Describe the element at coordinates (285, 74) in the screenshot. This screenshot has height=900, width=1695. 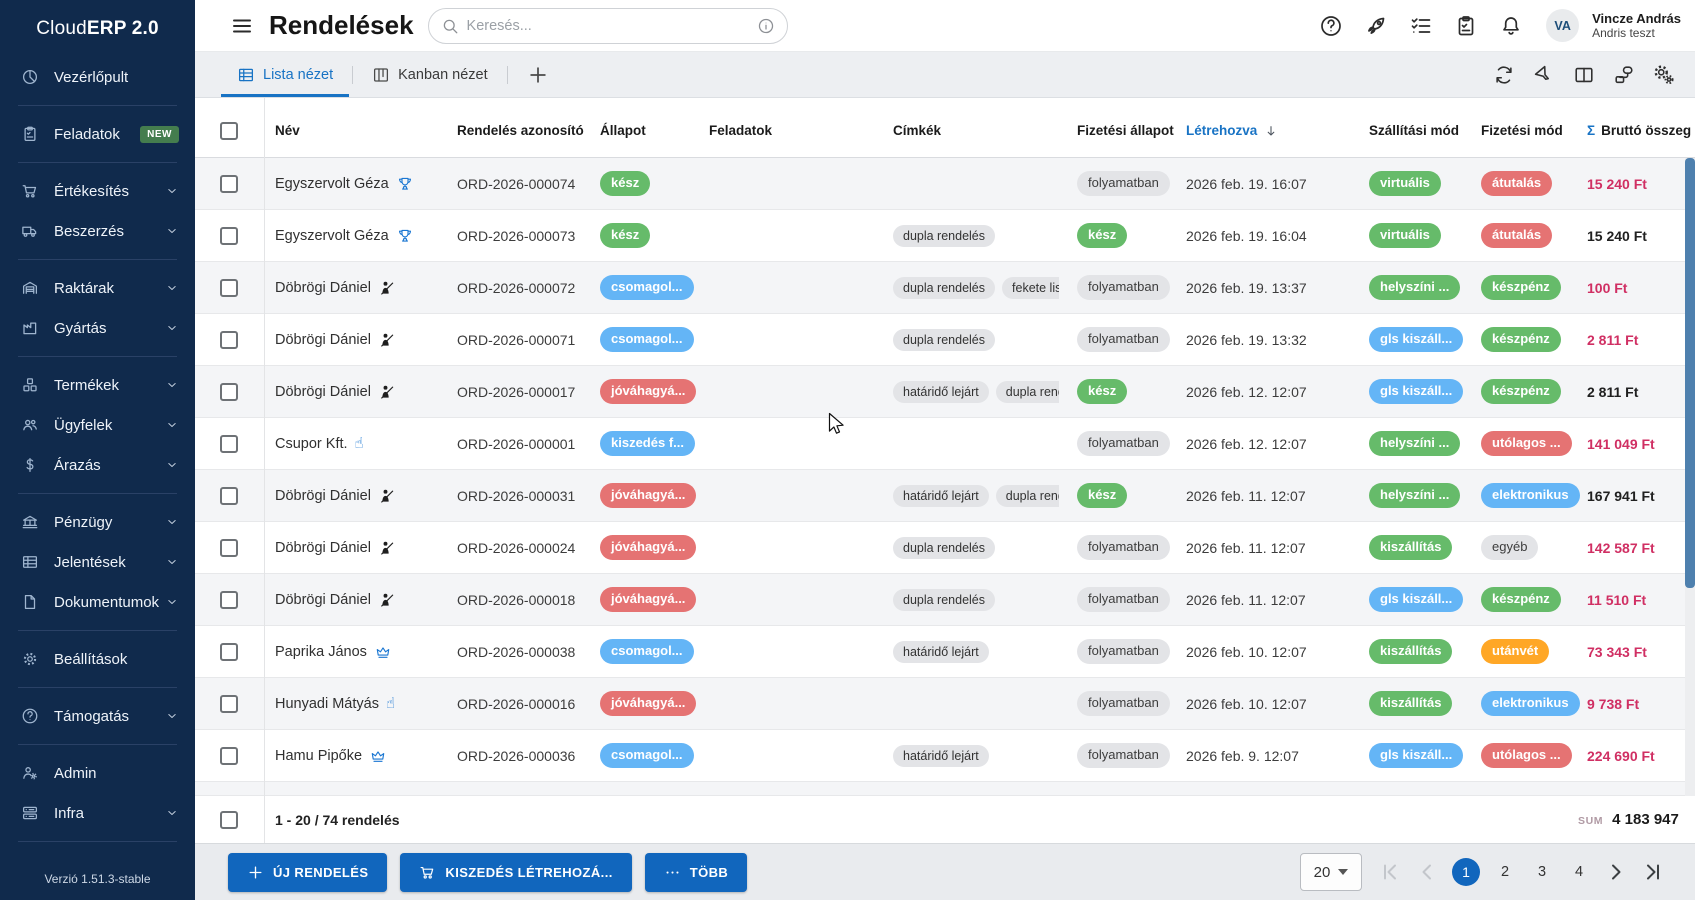
I see `tab-list-view: Lista nézet` at that location.